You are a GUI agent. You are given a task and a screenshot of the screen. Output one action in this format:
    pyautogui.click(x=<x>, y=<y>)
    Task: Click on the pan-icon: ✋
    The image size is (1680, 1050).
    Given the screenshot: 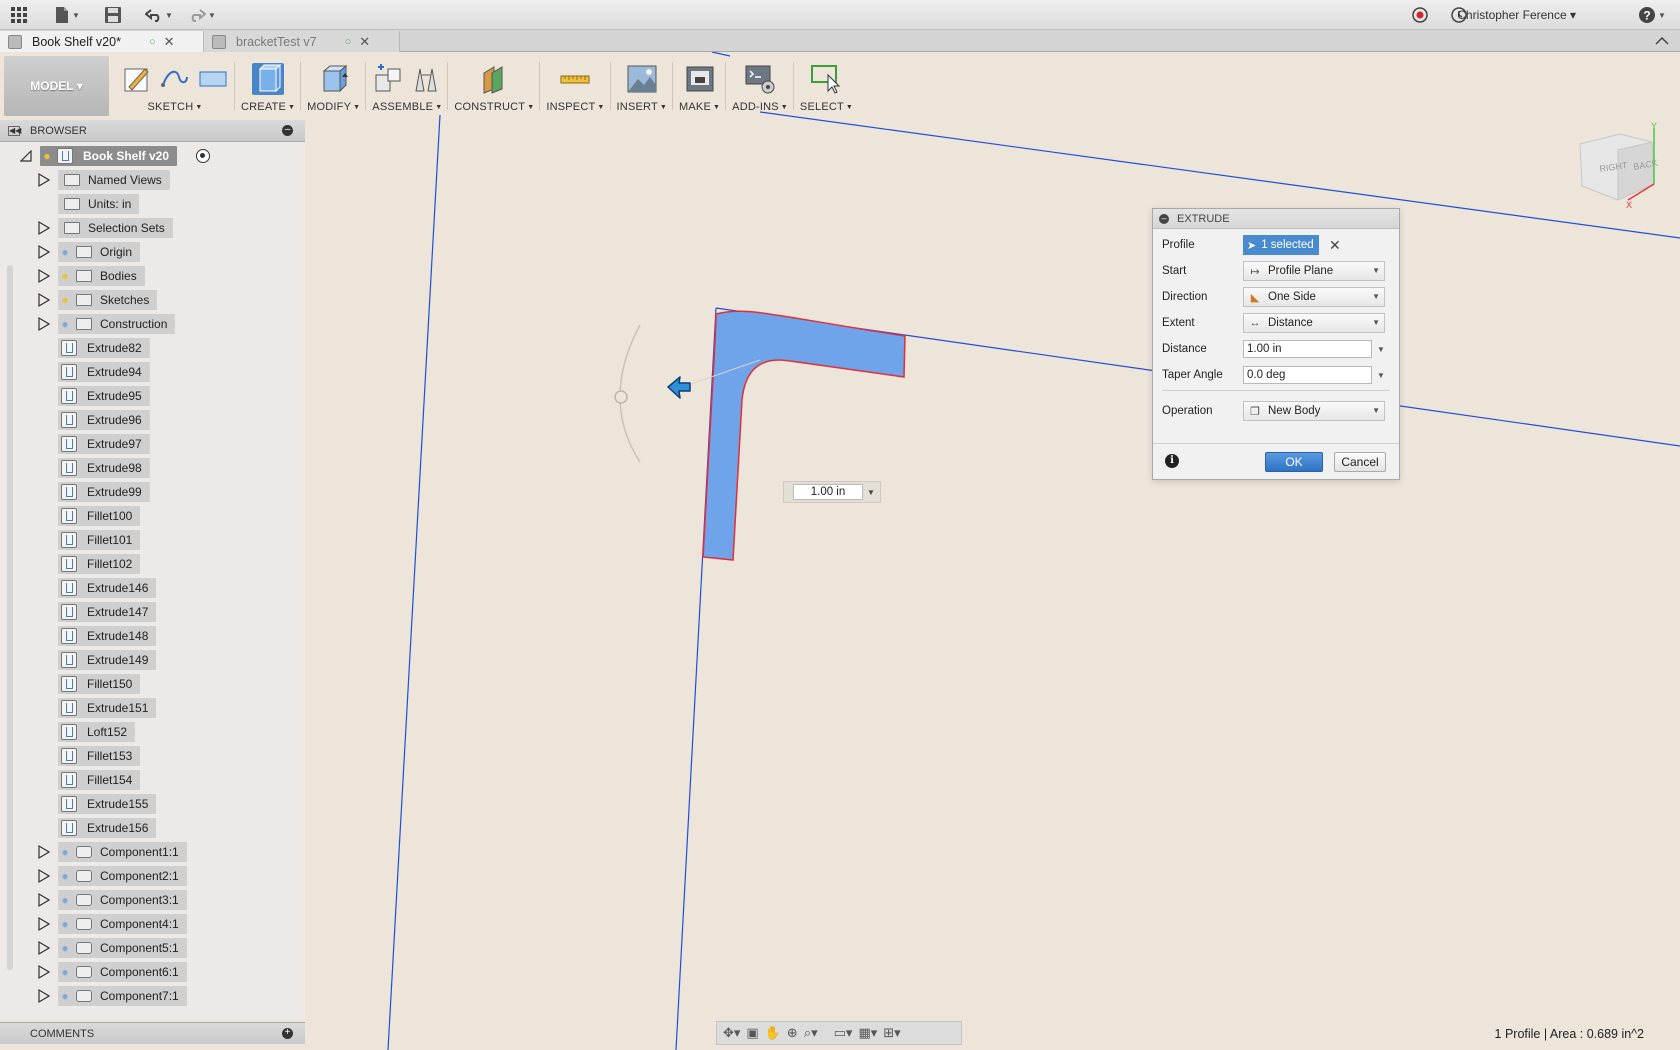 What is the action you would take?
    pyautogui.click(x=773, y=1033)
    